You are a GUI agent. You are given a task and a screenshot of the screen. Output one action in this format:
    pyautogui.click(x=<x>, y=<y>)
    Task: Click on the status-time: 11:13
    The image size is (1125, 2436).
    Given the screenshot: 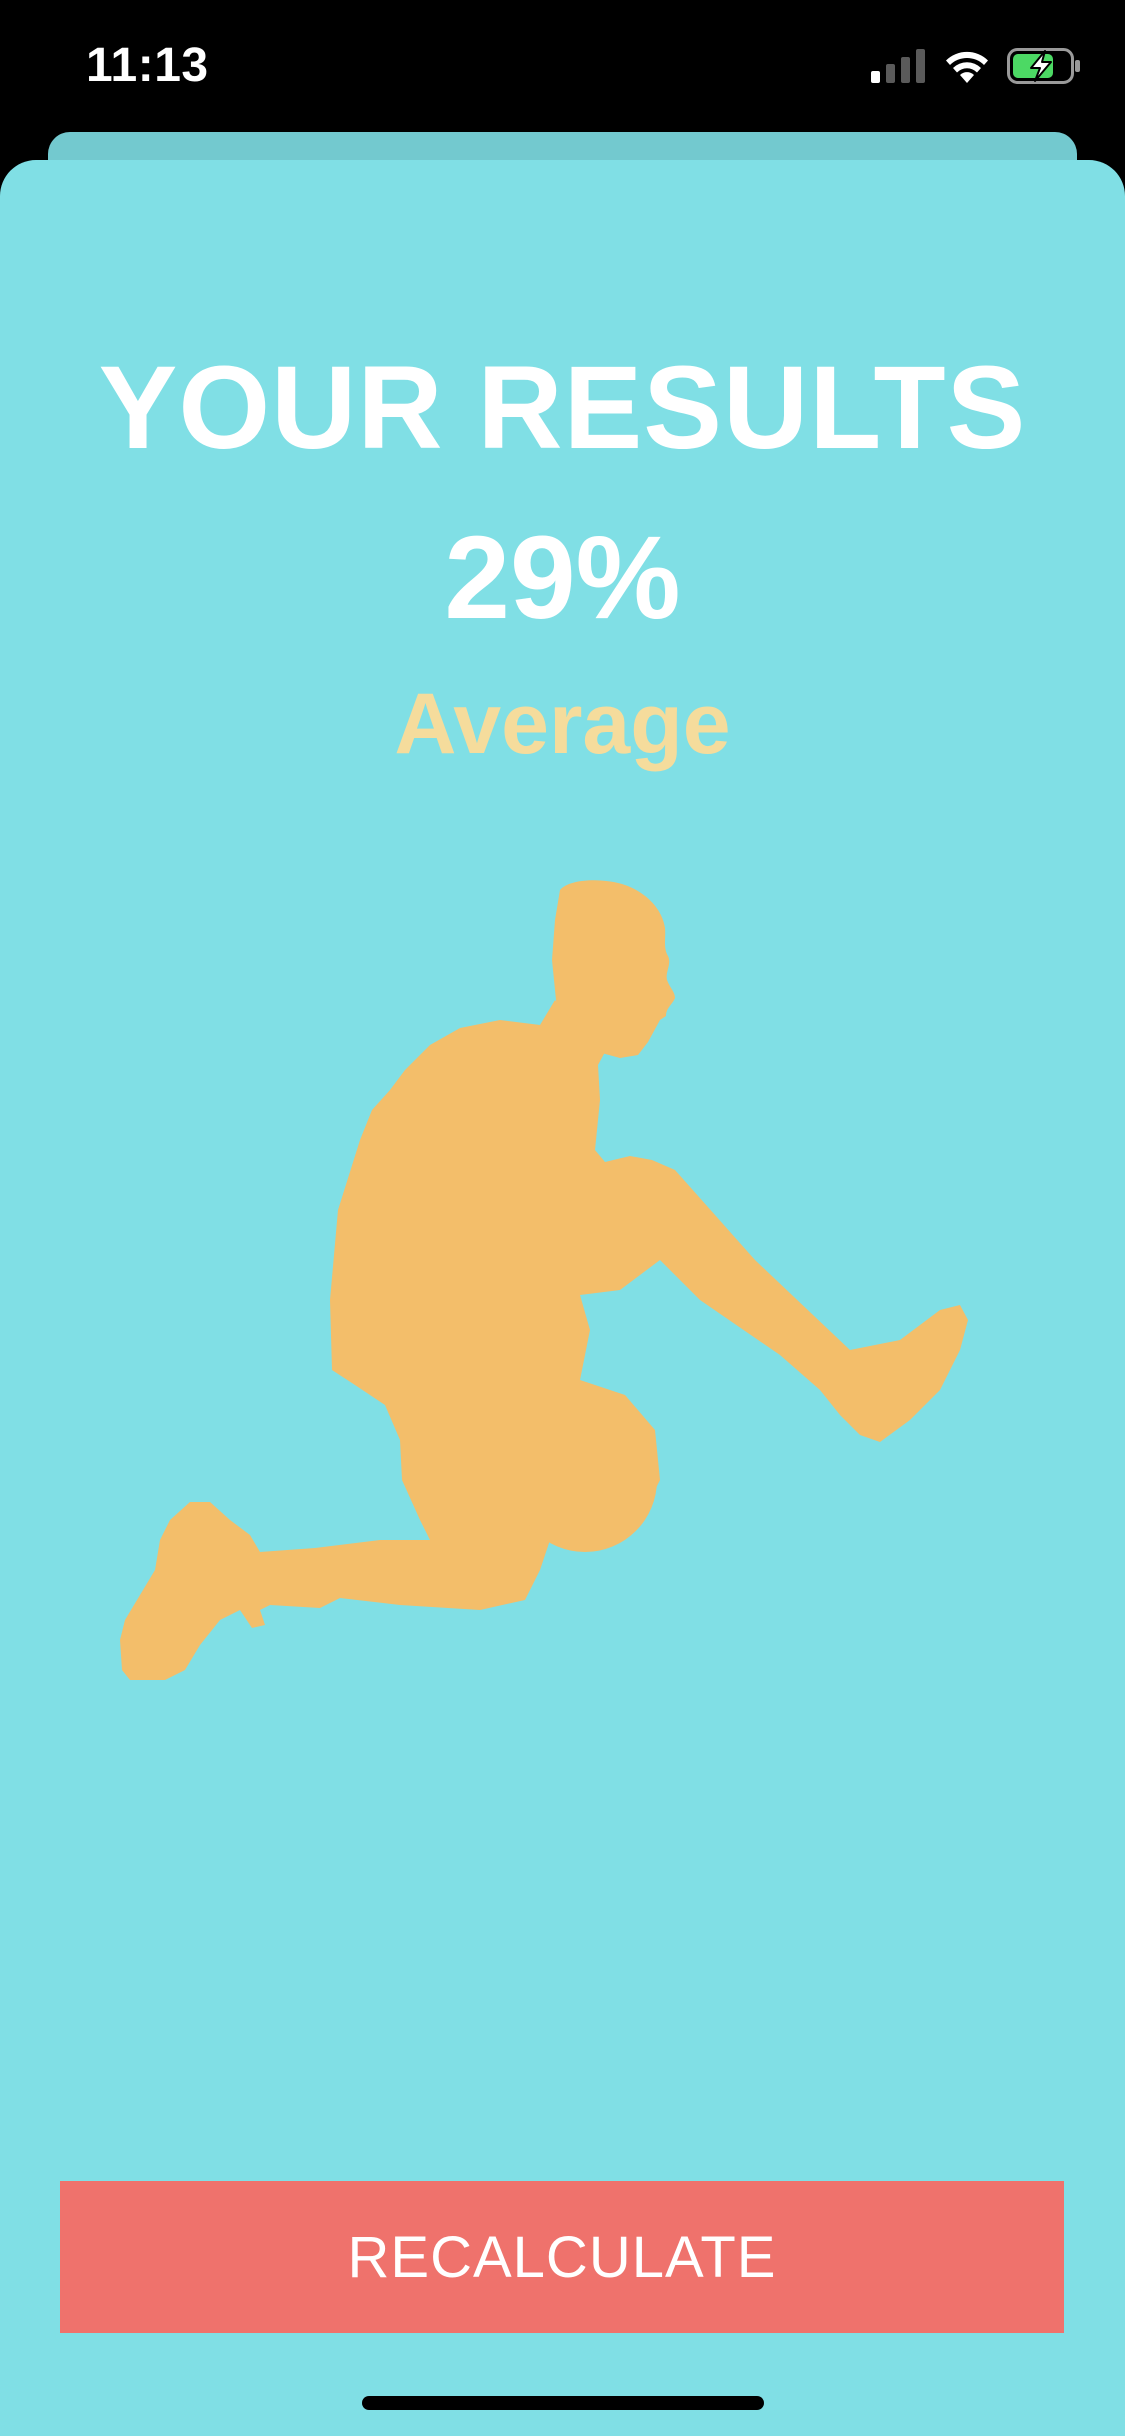 What is the action you would take?
    pyautogui.click(x=147, y=65)
    